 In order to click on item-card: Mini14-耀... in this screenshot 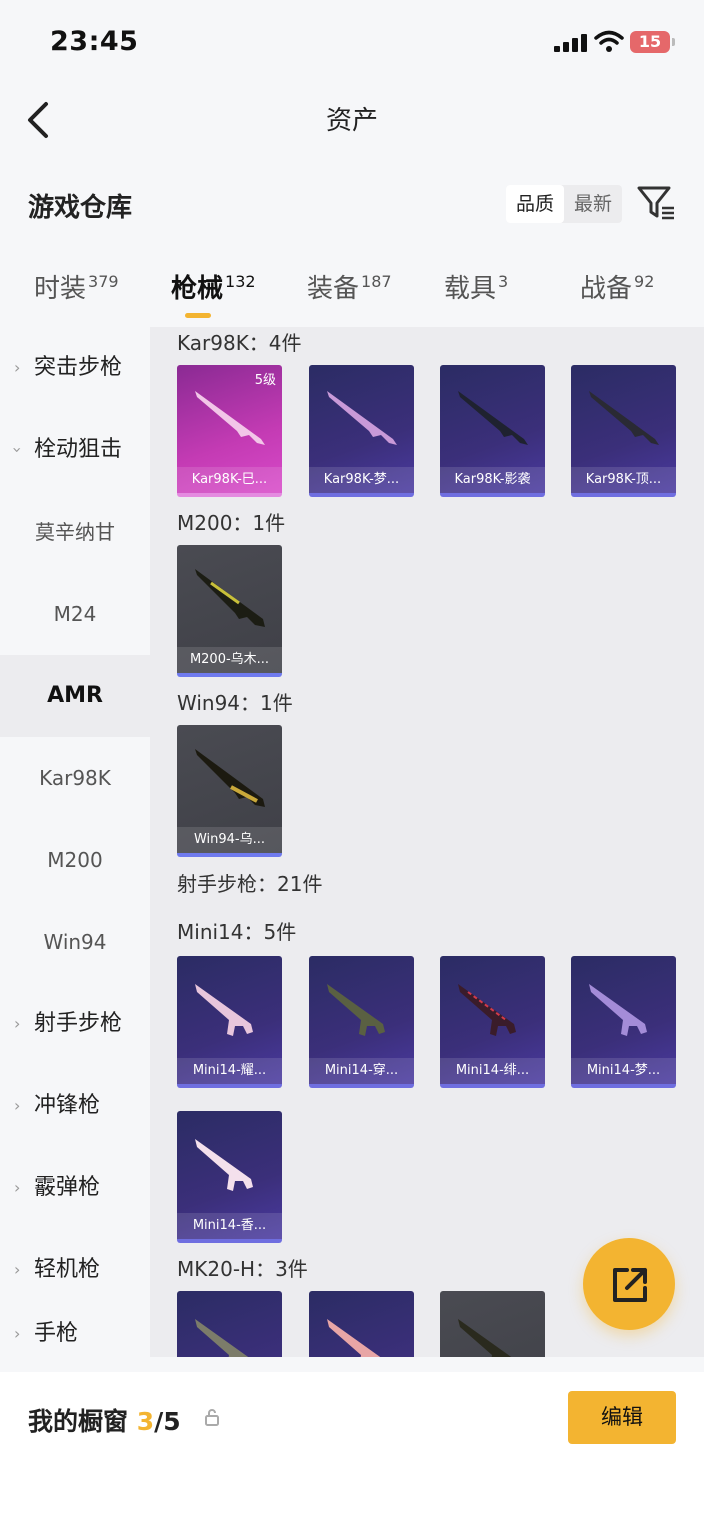, I will do `click(229, 1022)`.